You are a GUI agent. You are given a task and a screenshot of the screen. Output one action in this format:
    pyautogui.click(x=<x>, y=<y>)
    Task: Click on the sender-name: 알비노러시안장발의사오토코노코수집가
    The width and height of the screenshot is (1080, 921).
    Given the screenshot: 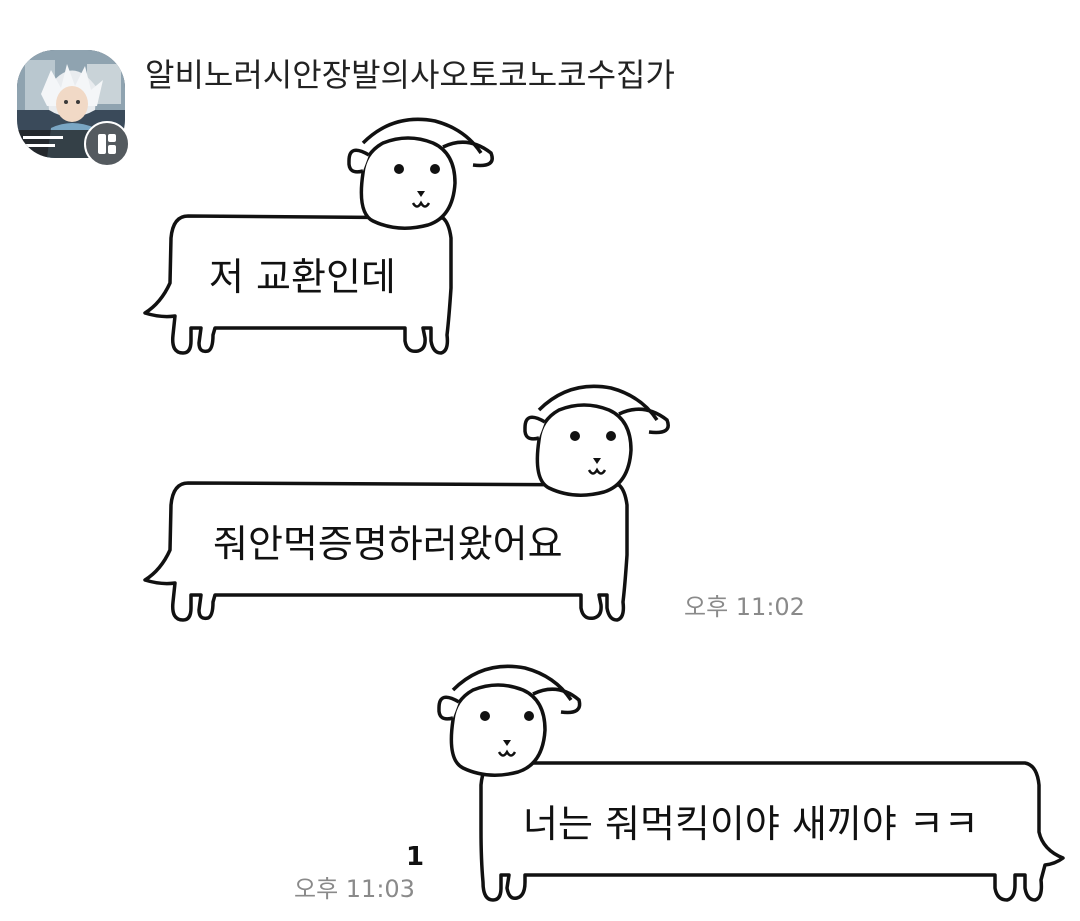 What is the action you would take?
    pyautogui.click(x=410, y=75)
    